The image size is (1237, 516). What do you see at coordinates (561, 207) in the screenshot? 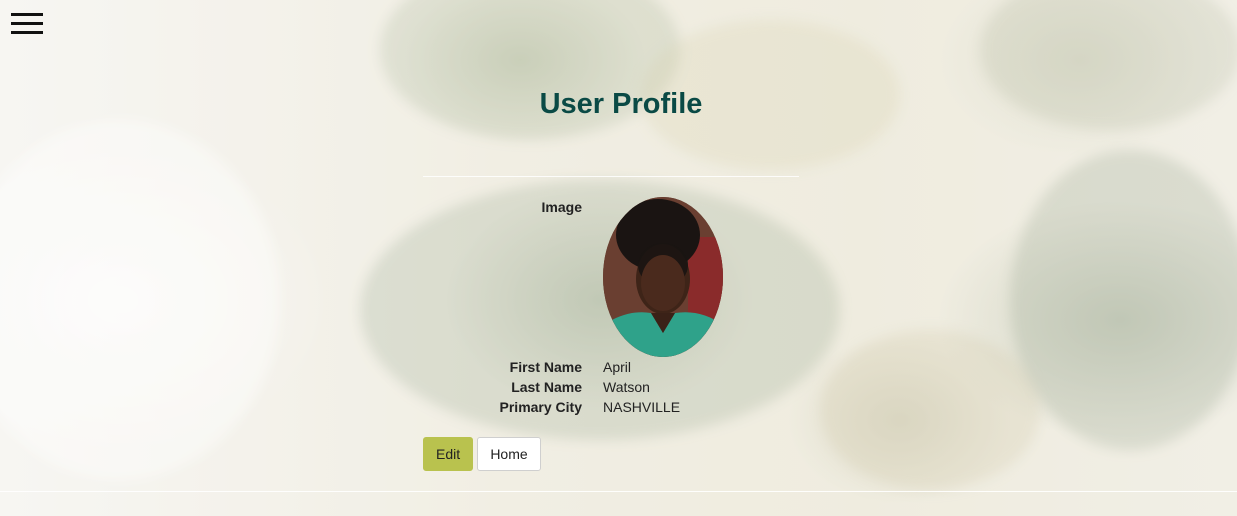
I see `image-label: Image` at bounding box center [561, 207].